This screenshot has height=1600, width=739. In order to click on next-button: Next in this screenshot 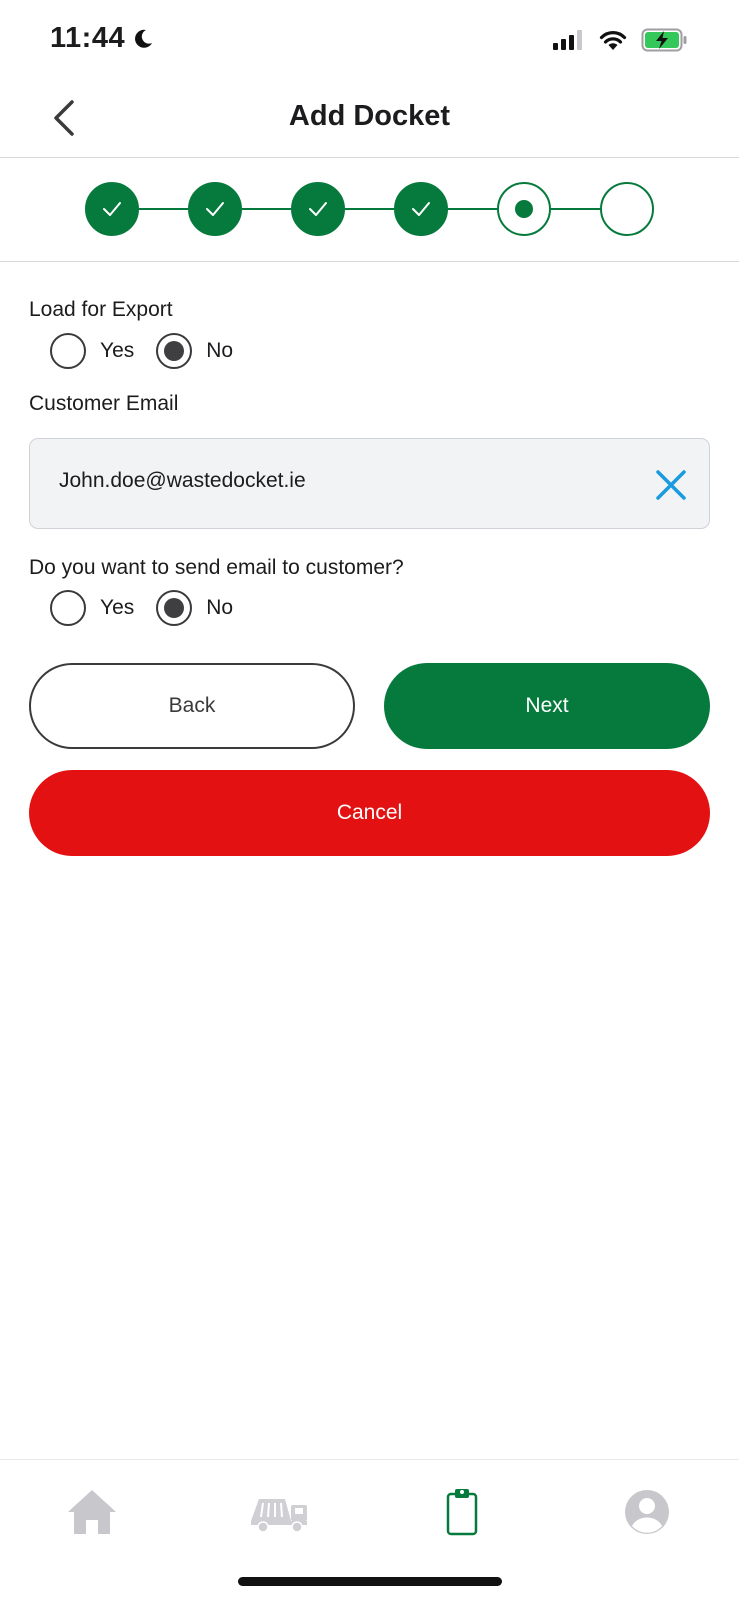, I will do `click(547, 706)`.